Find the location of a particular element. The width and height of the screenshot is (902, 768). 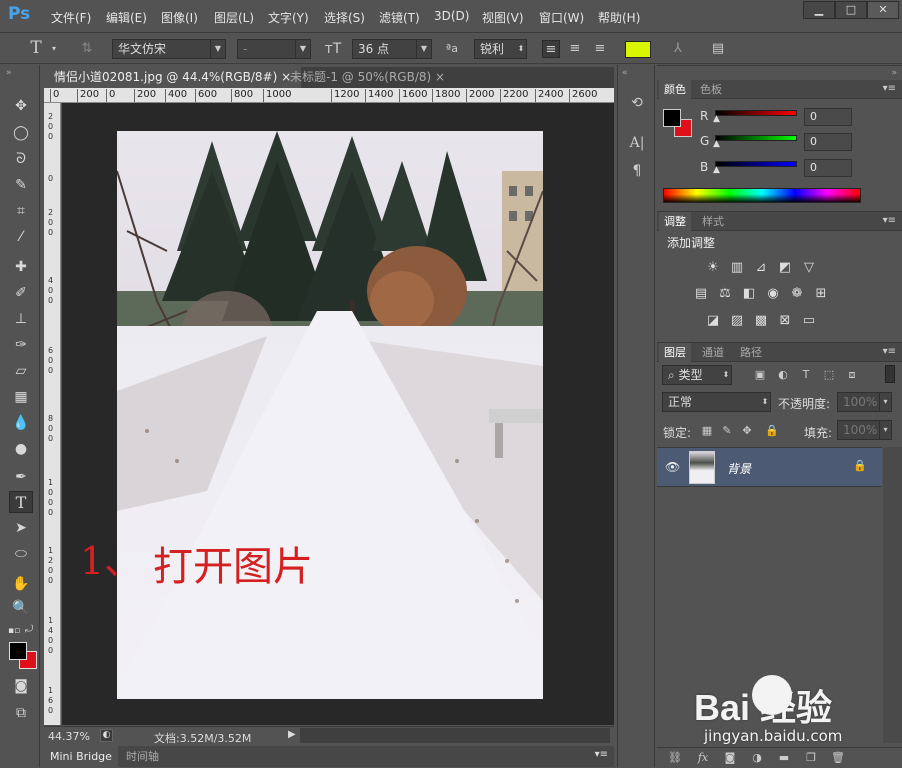

status-menu-icon: ◐ is located at coordinates (106, 735).